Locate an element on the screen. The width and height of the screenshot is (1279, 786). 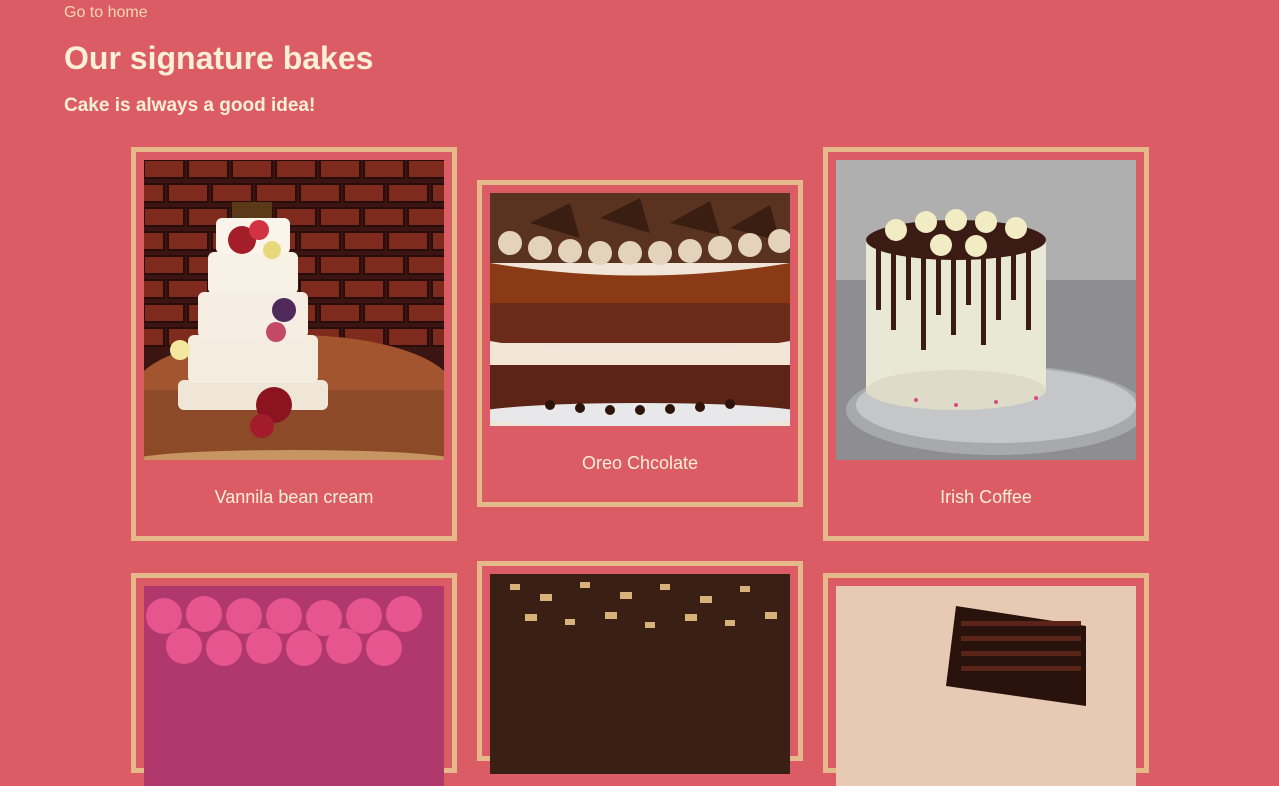
cake-card-pink is located at coordinates (294, 679).